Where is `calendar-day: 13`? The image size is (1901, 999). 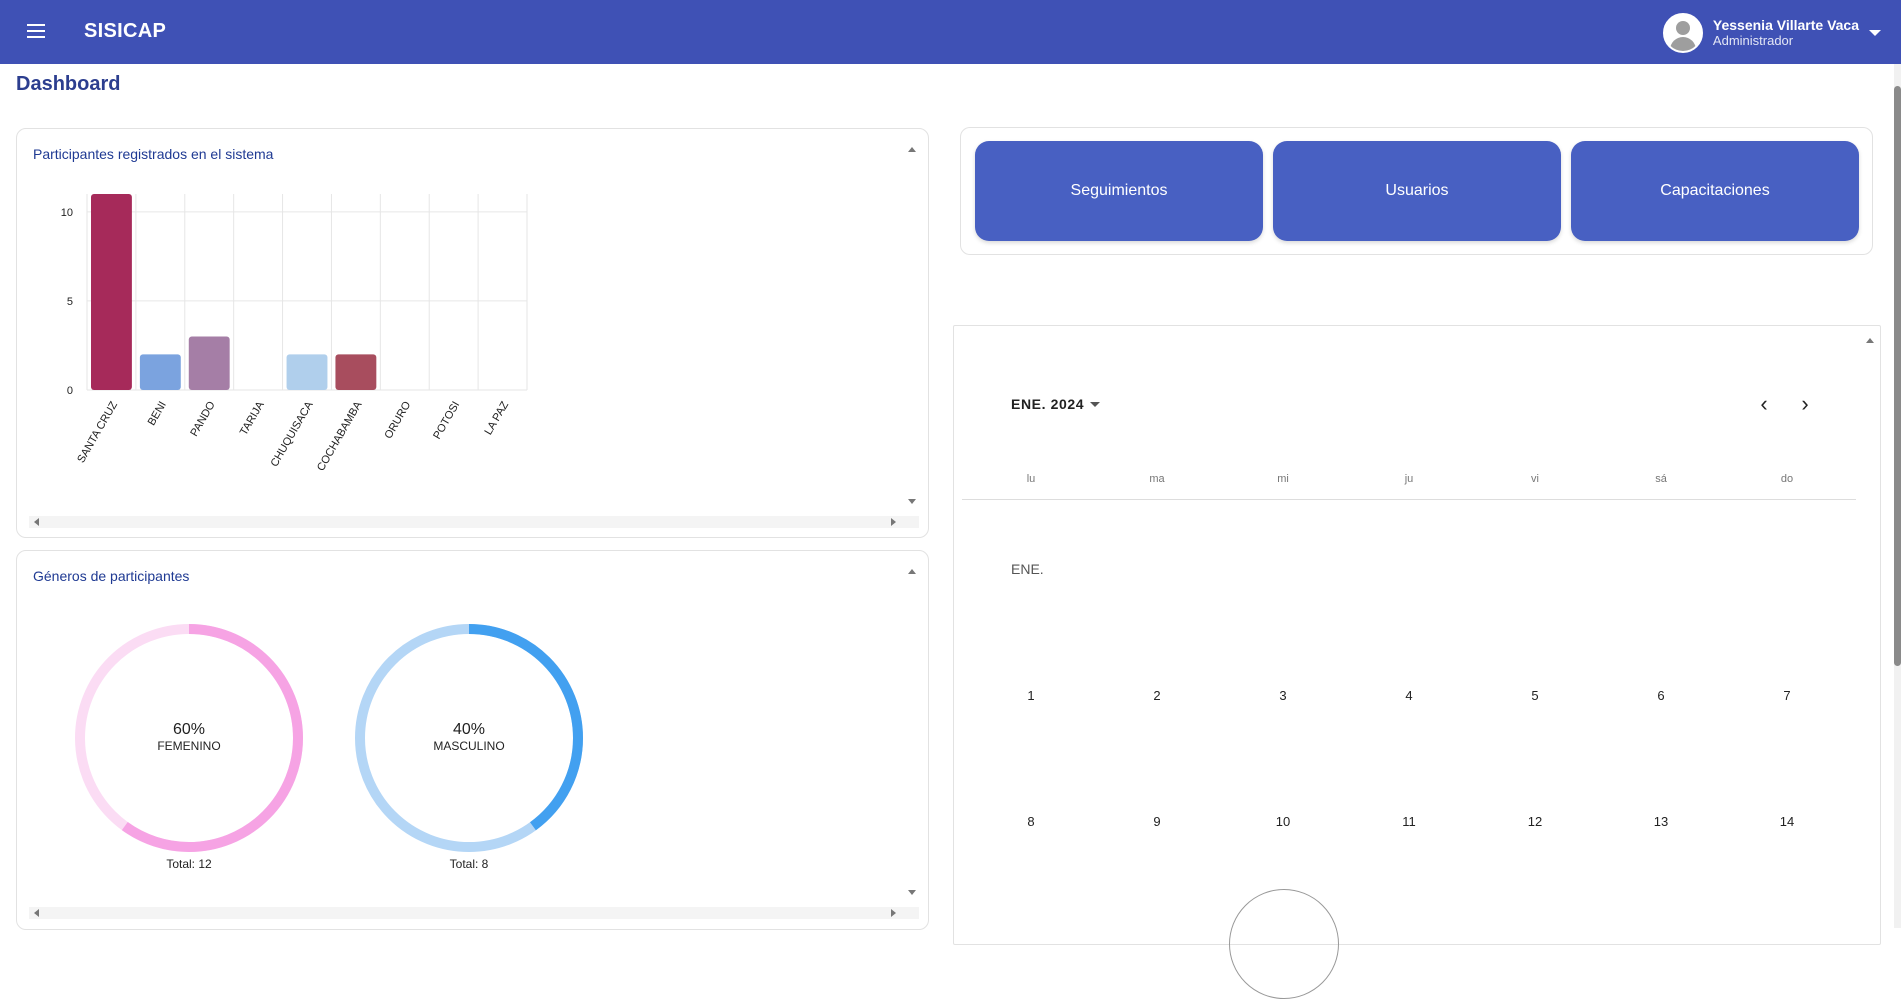
calendar-day: 13 is located at coordinates (1661, 821).